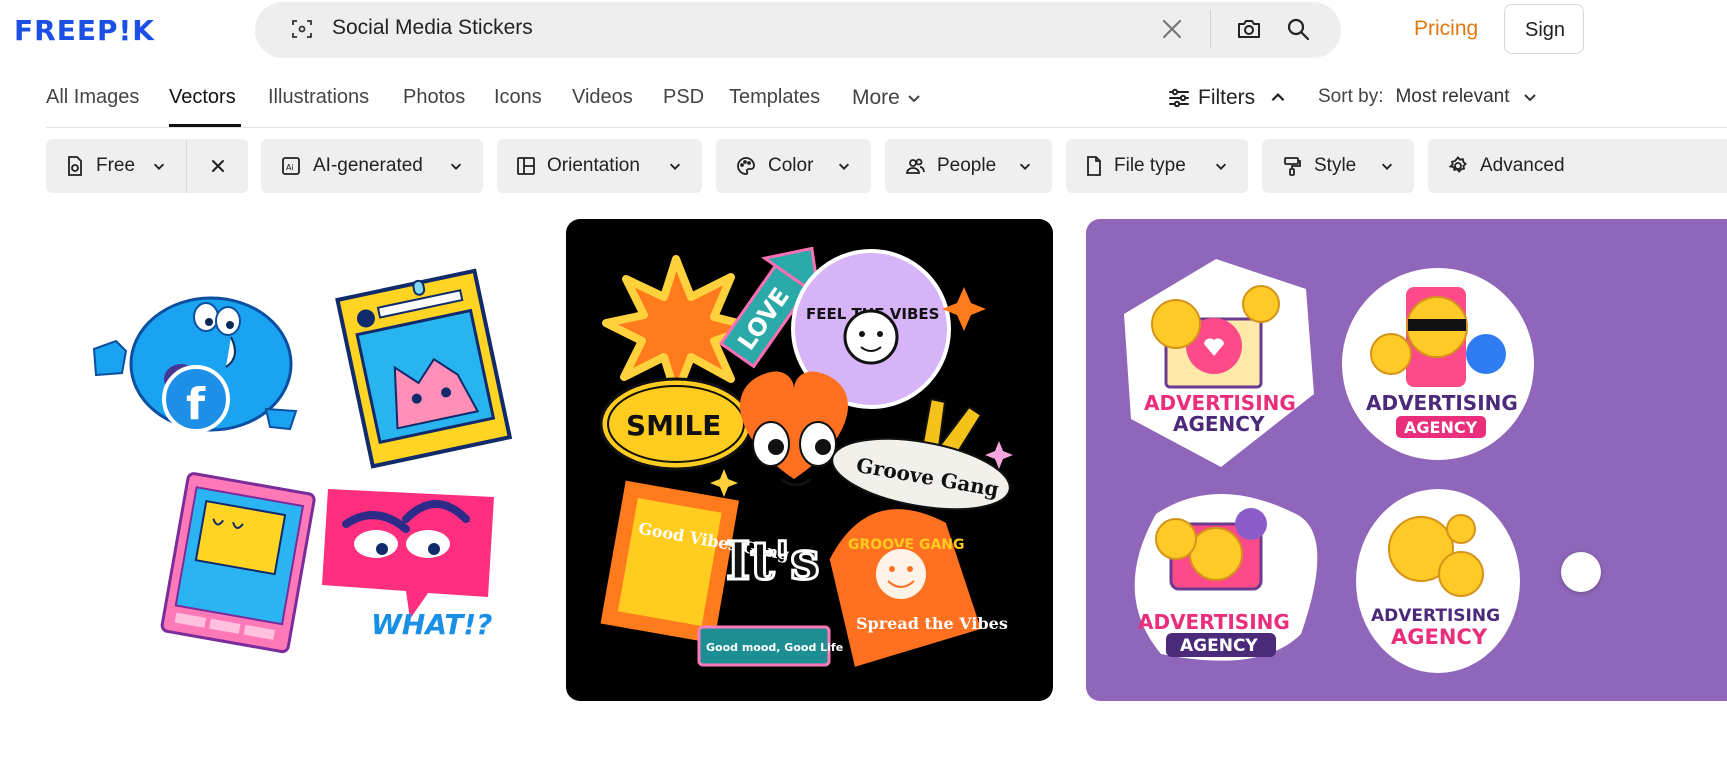 The width and height of the screenshot is (1727, 772). I want to click on filters-label: Filters, so click(1227, 97).